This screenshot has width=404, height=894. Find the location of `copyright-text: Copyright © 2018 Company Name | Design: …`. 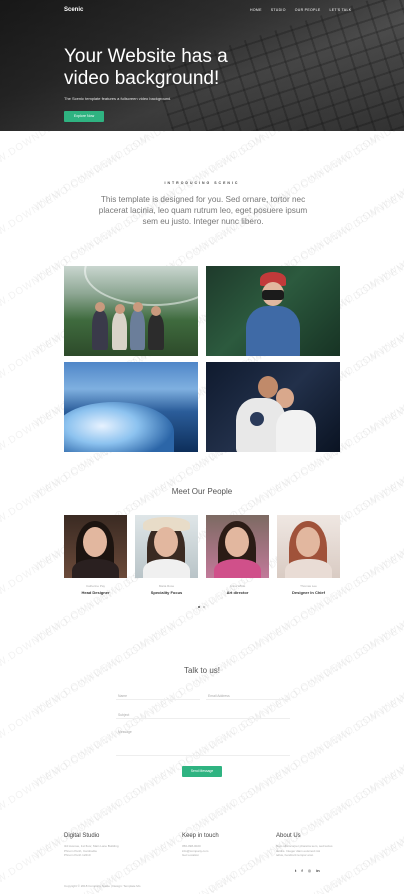

copyright-text: Copyright © 2018 Company Name | Design: … is located at coordinates (102, 886).